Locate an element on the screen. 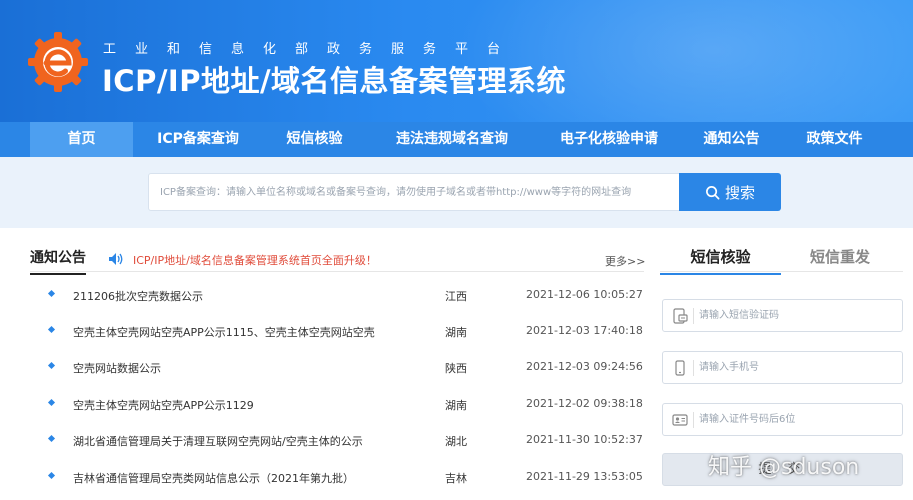 This screenshot has width=913, height=500. notice-region: 吉林 is located at coordinates (456, 478).